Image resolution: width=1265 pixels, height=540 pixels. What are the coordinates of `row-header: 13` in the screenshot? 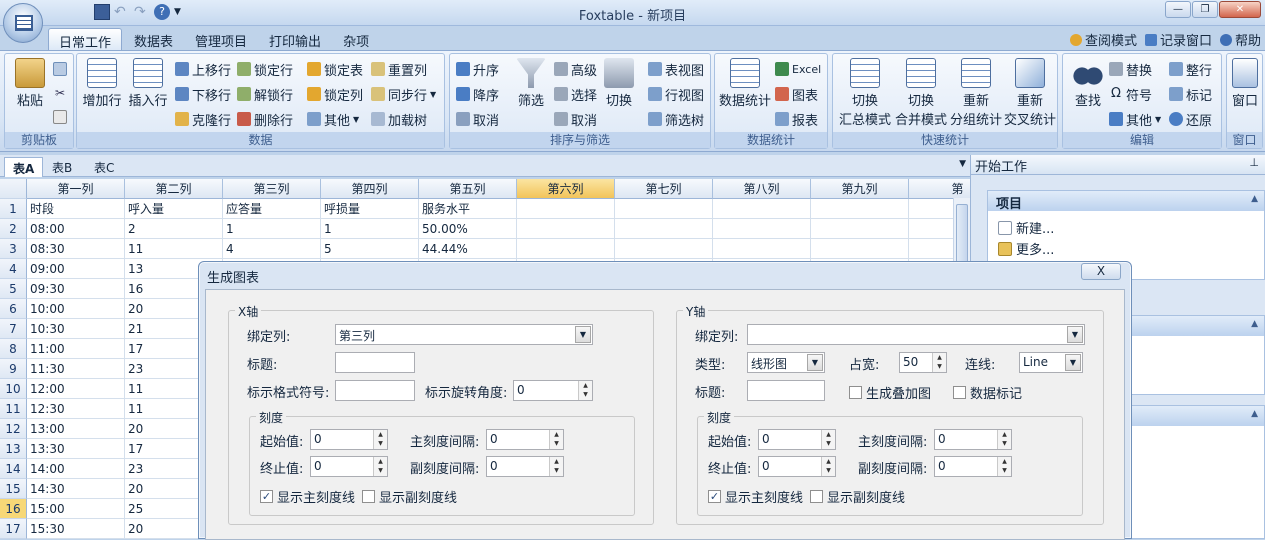 It's located at (13, 449).